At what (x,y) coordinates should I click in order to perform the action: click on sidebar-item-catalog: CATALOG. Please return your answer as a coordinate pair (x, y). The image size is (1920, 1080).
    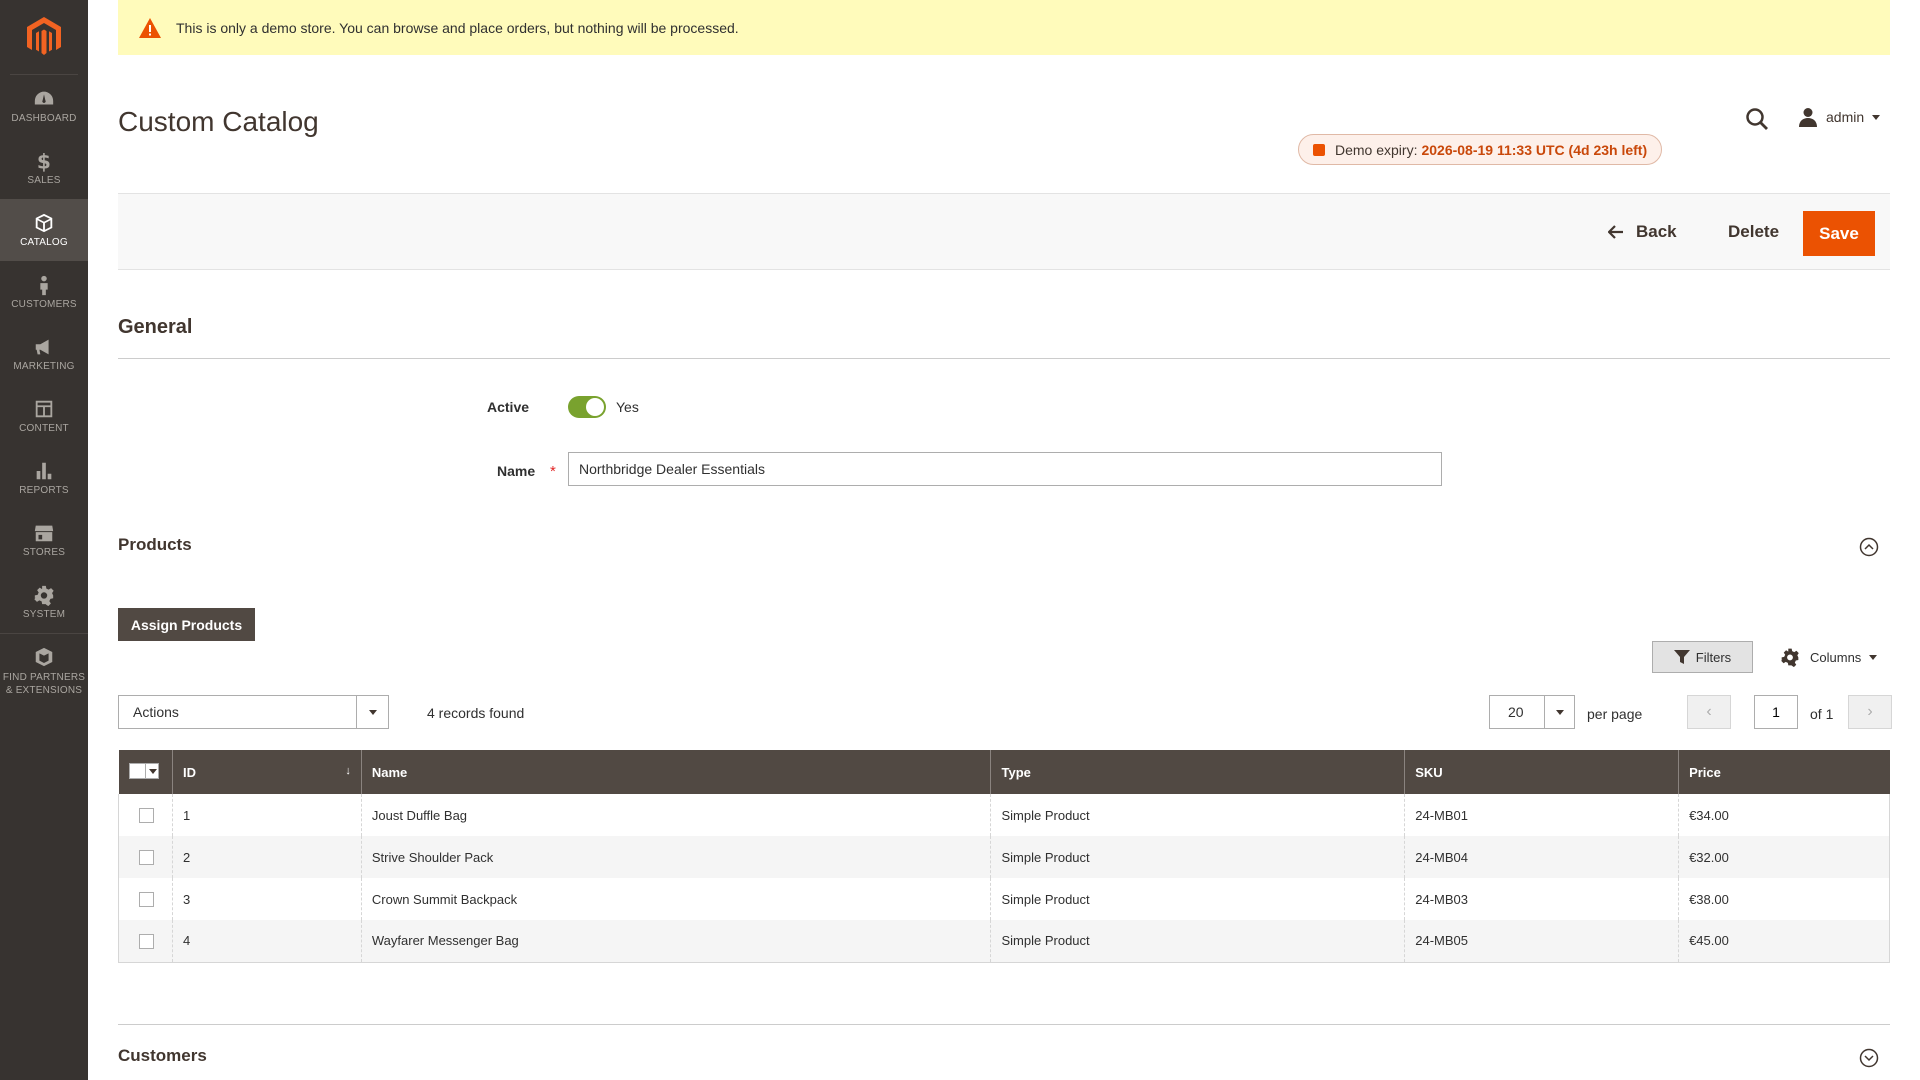
    Looking at the image, I should click on (44, 230).